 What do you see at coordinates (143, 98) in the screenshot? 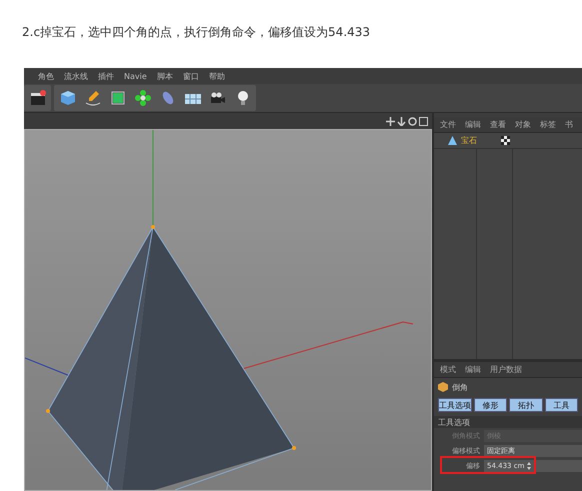
I see `flower-icon` at bounding box center [143, 98].